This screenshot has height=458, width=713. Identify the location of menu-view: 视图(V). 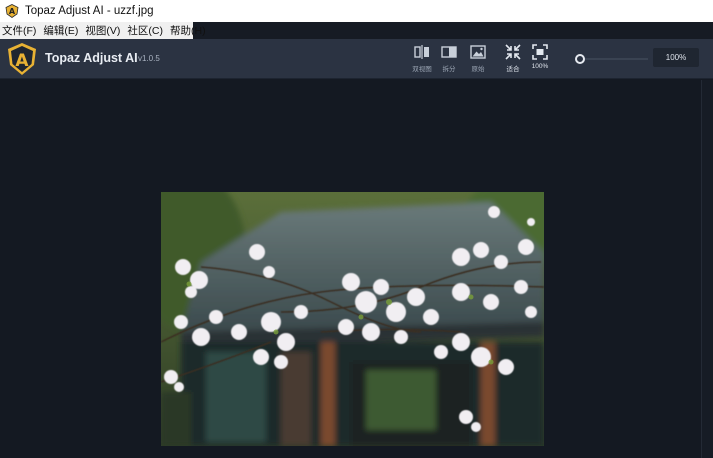
(102, 30).